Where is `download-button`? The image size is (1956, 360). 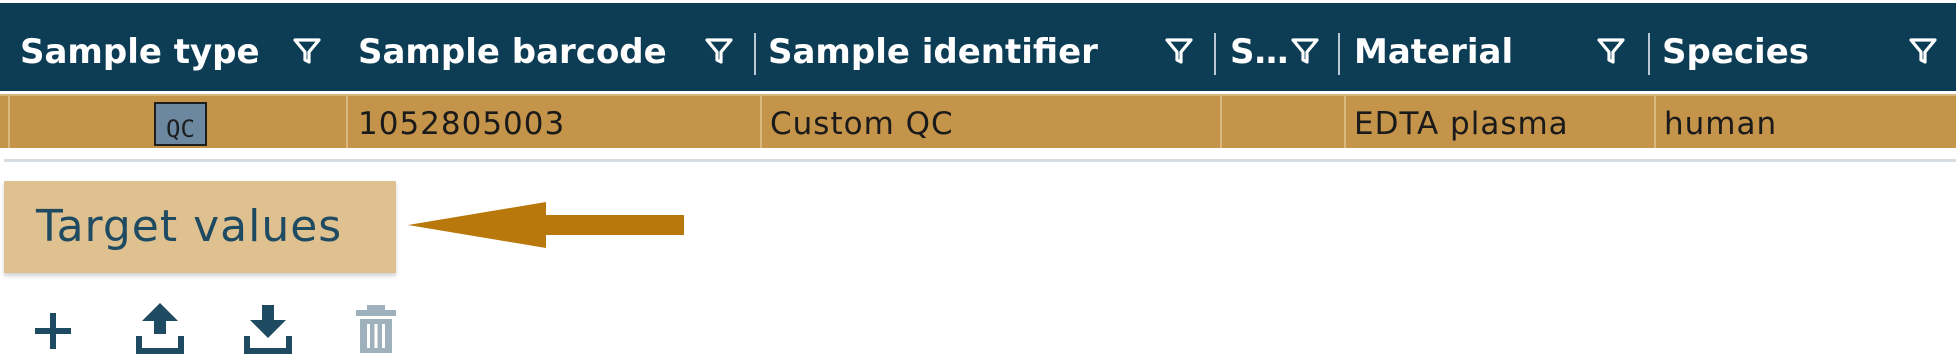 download-button is located at coordinates (268, 328).